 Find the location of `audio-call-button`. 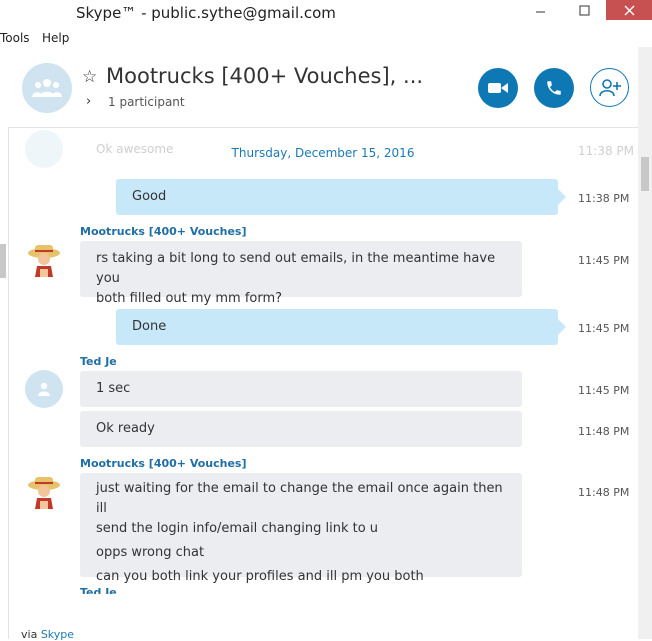

audio-call-button is located at coordinates (554, 88).